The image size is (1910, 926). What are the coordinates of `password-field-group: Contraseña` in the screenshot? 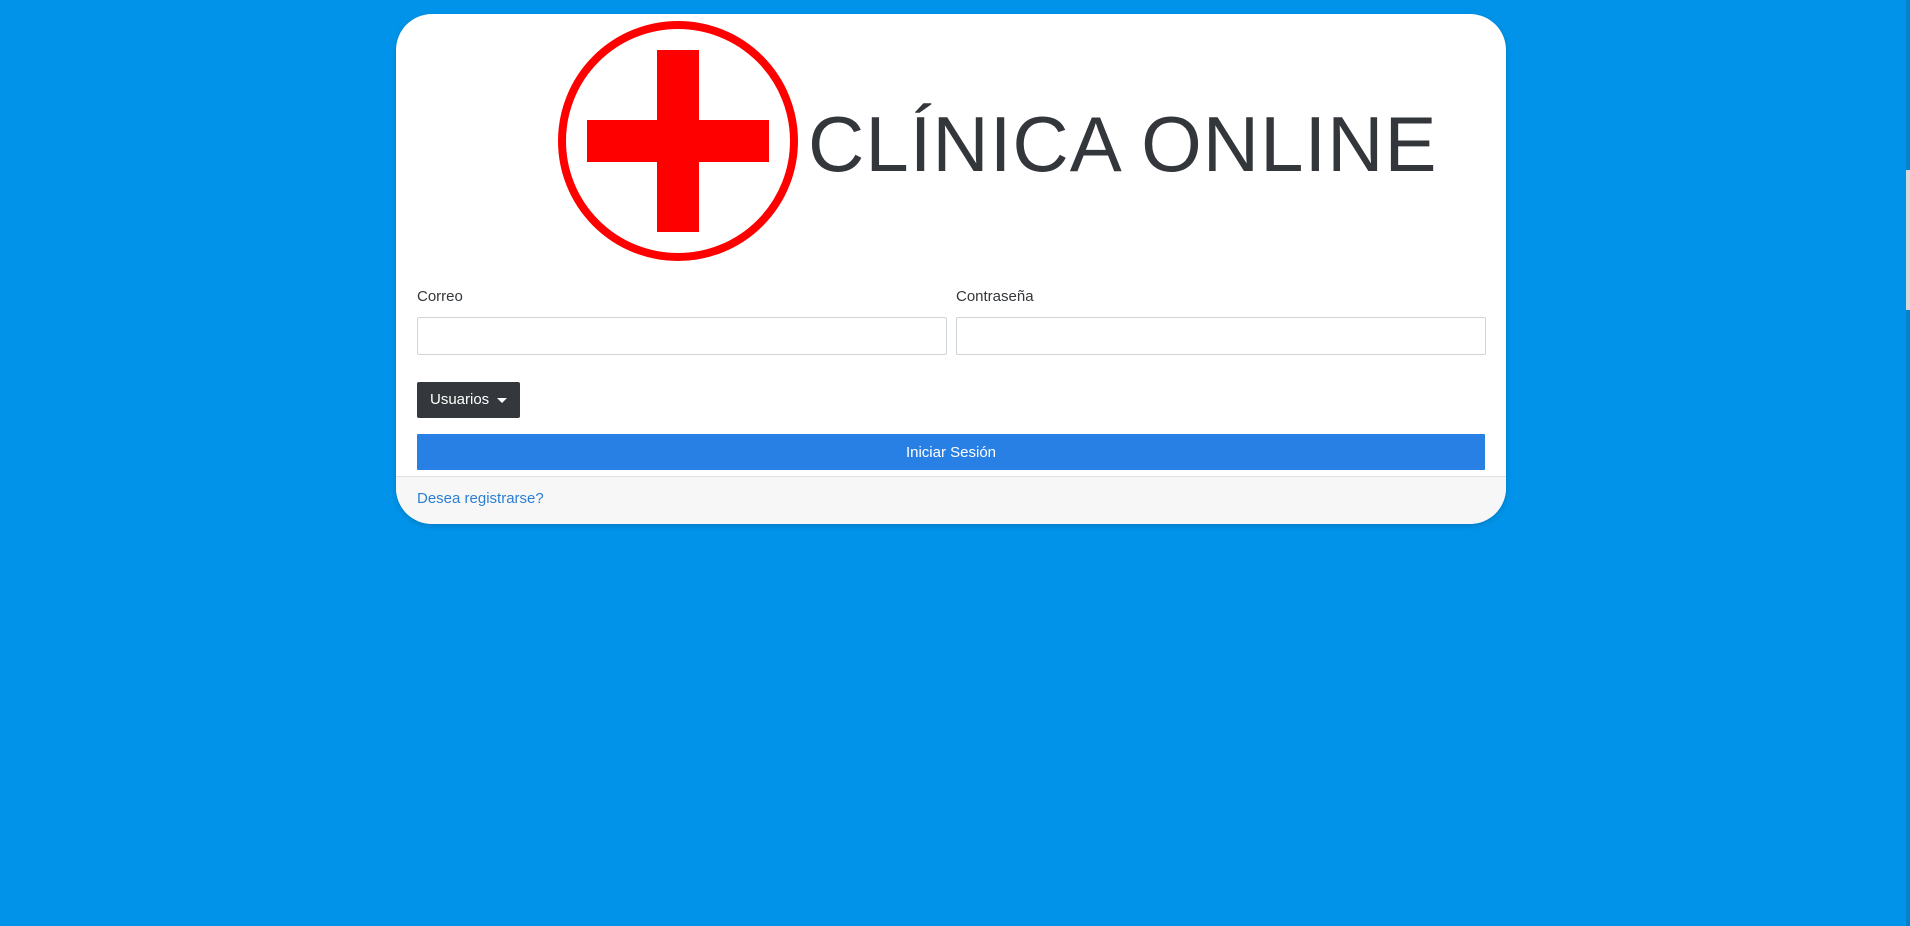 It's located at (1221, 320).